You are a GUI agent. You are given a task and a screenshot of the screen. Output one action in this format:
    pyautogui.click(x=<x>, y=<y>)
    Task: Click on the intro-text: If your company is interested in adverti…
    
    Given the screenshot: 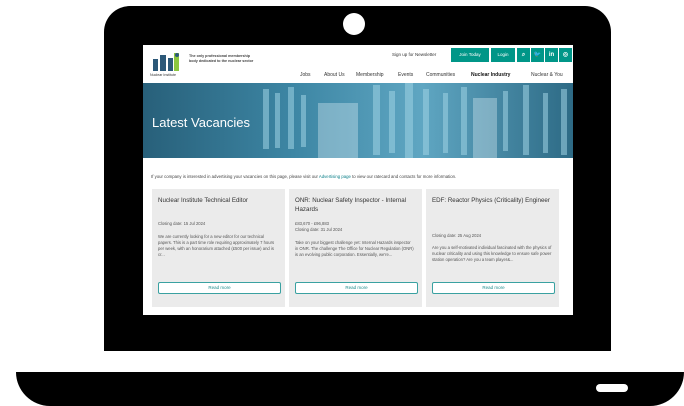 What is the action you would take?
    pyautogui.click(x=361, y=176)
    